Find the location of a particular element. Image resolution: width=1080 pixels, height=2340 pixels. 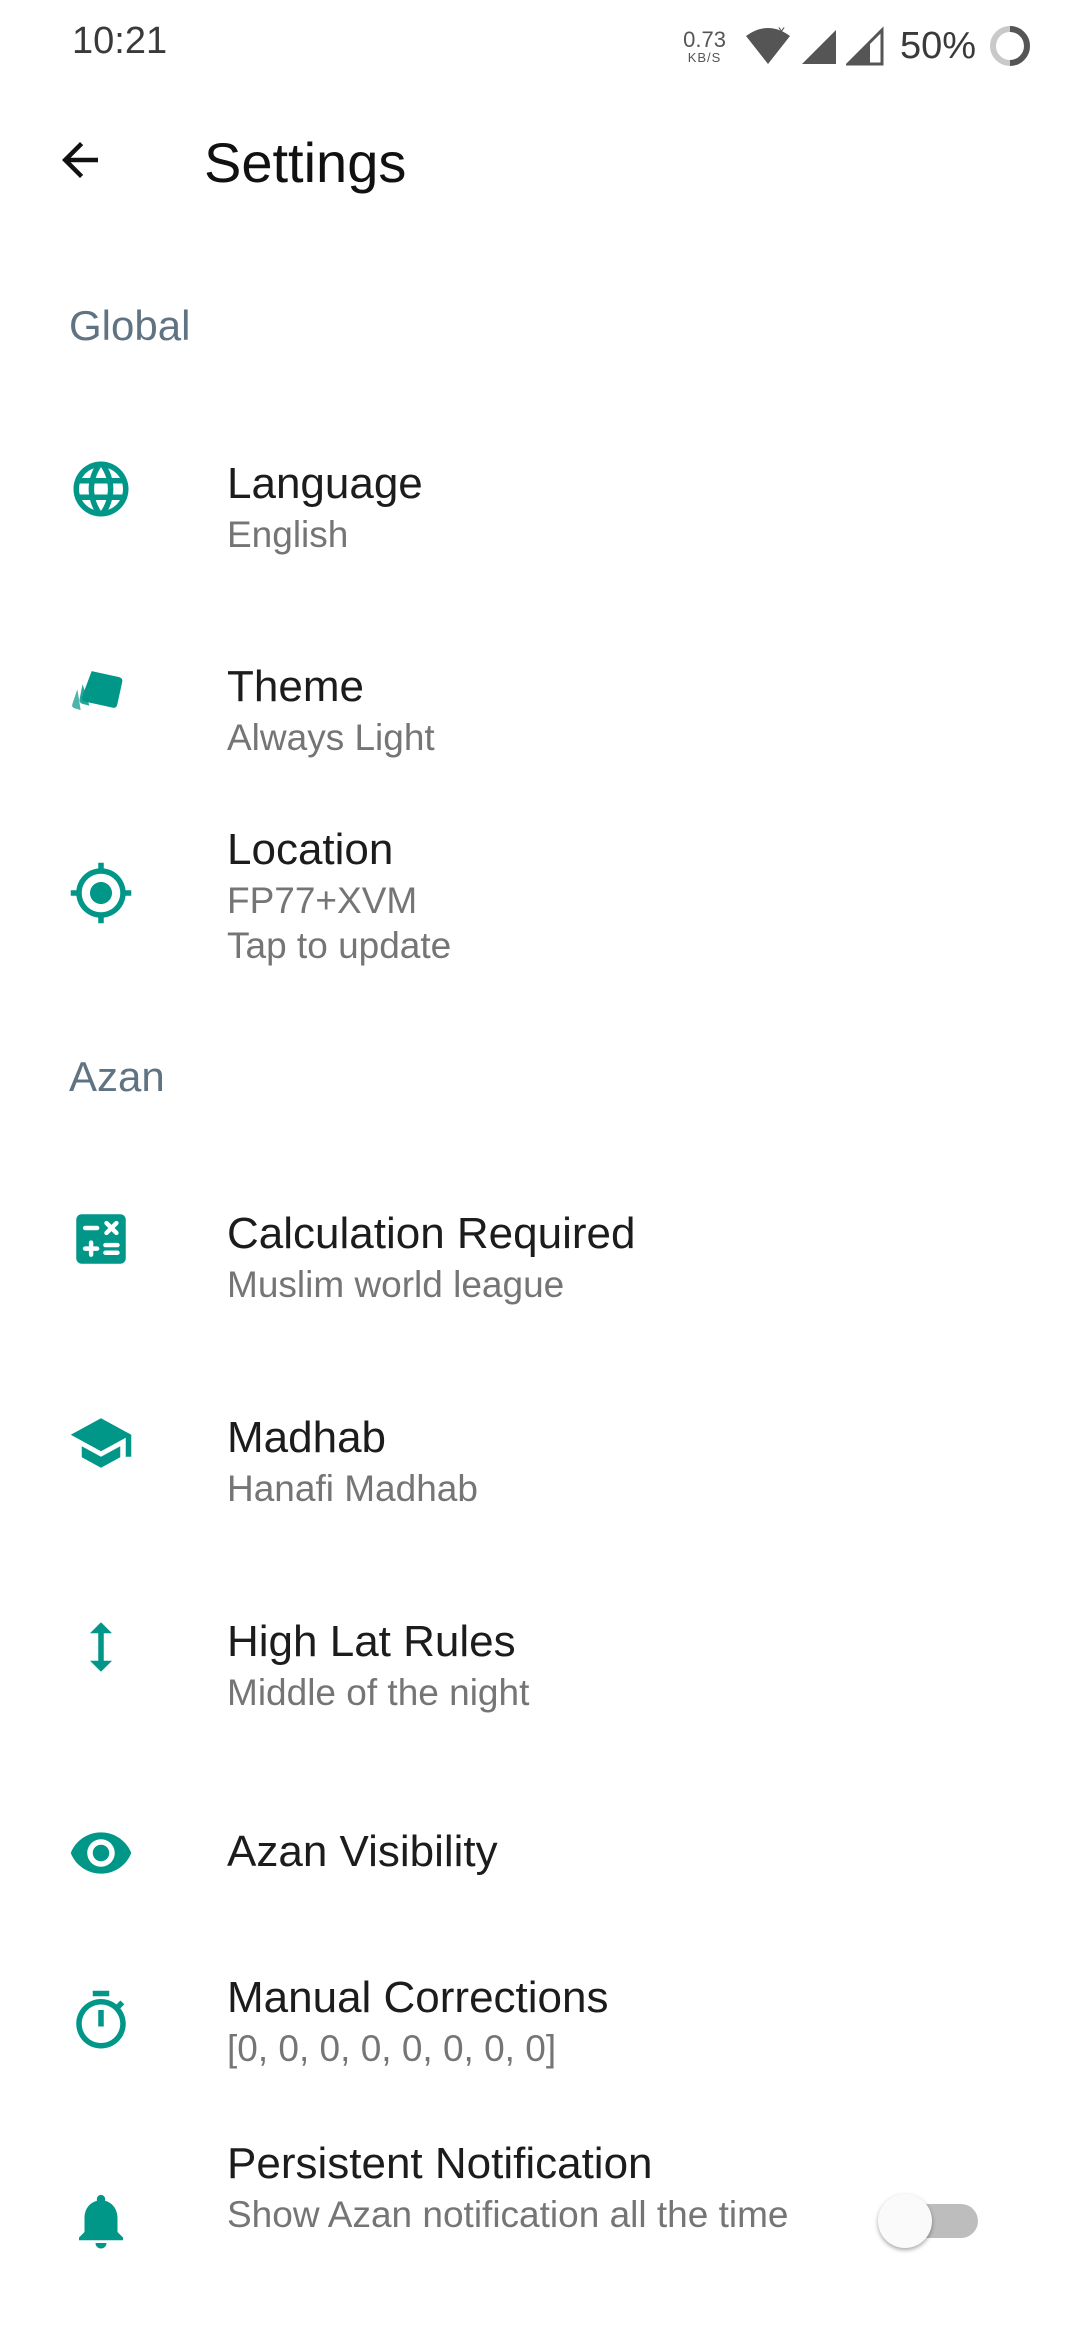

wifi-icon: x is located at coordinates (767, 45).